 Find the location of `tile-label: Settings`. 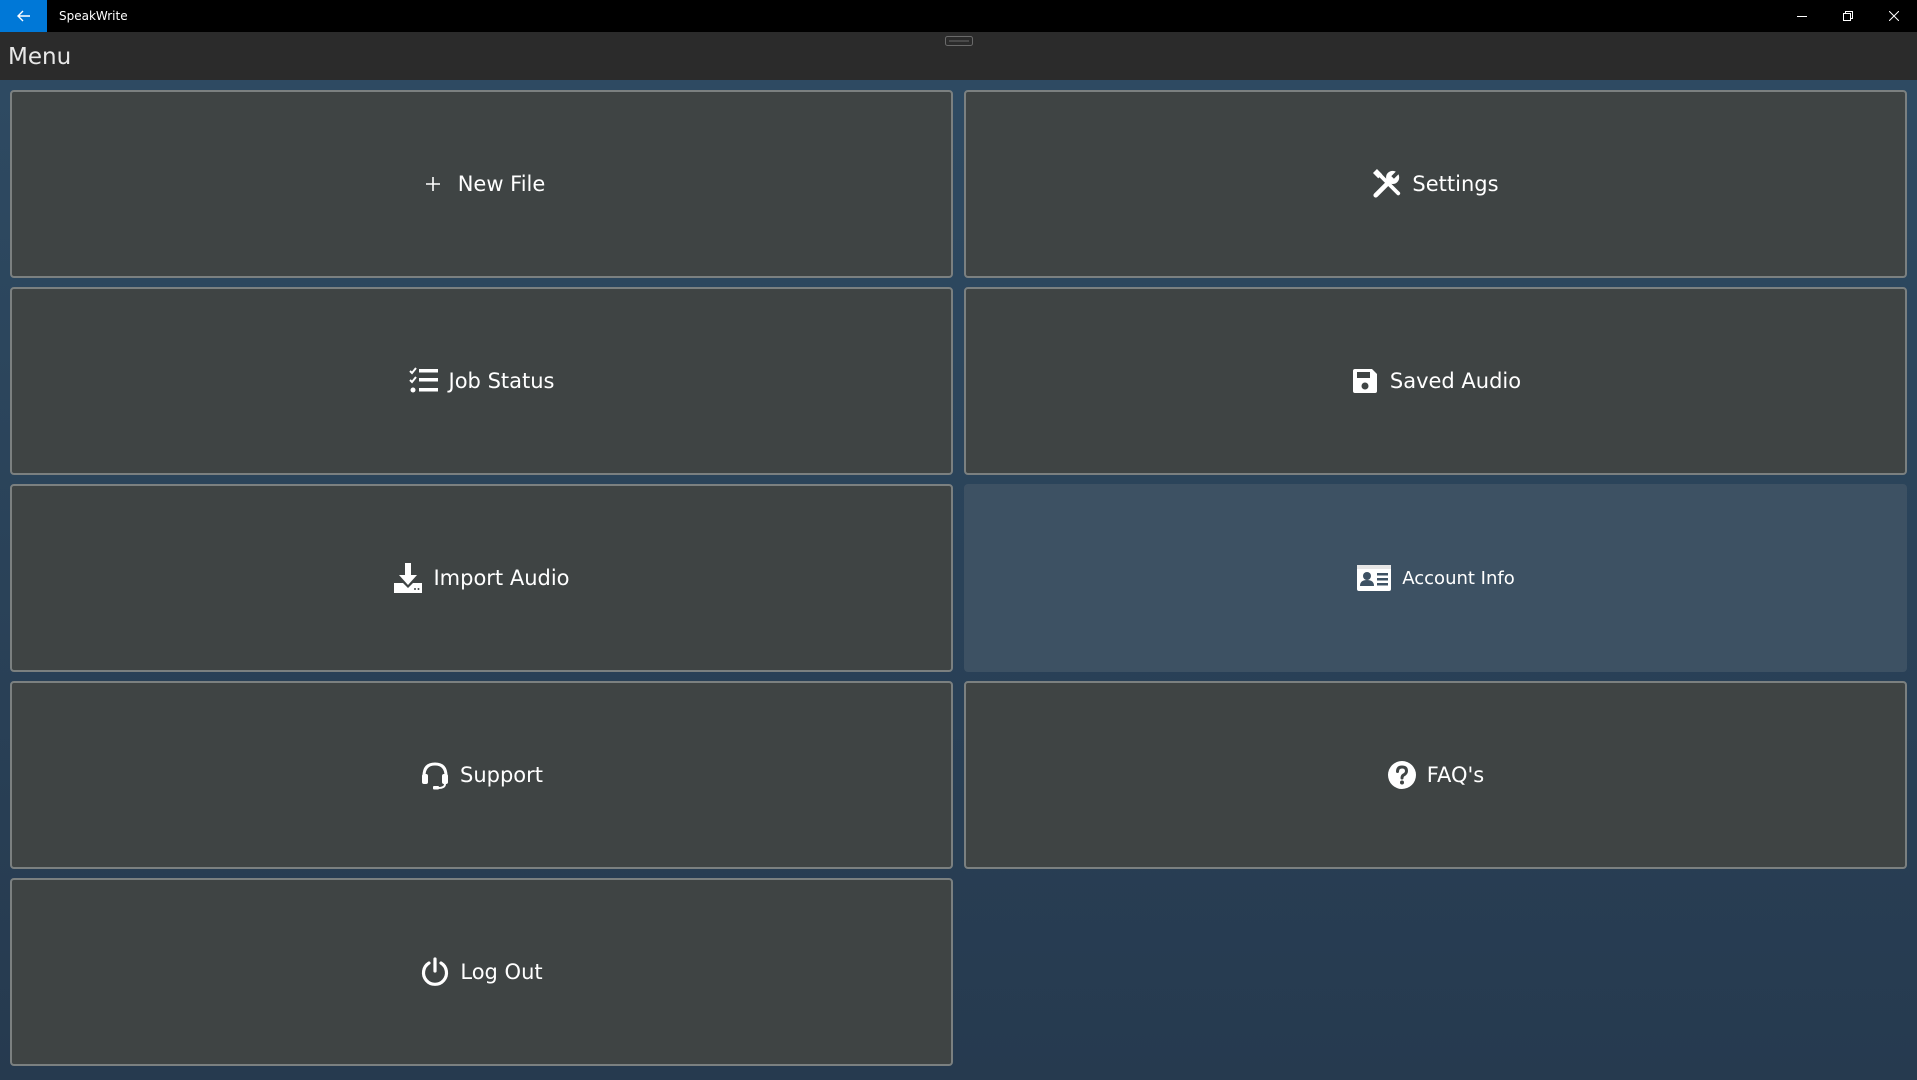

tile-label: Settings is located at coordinates (1455, 184).